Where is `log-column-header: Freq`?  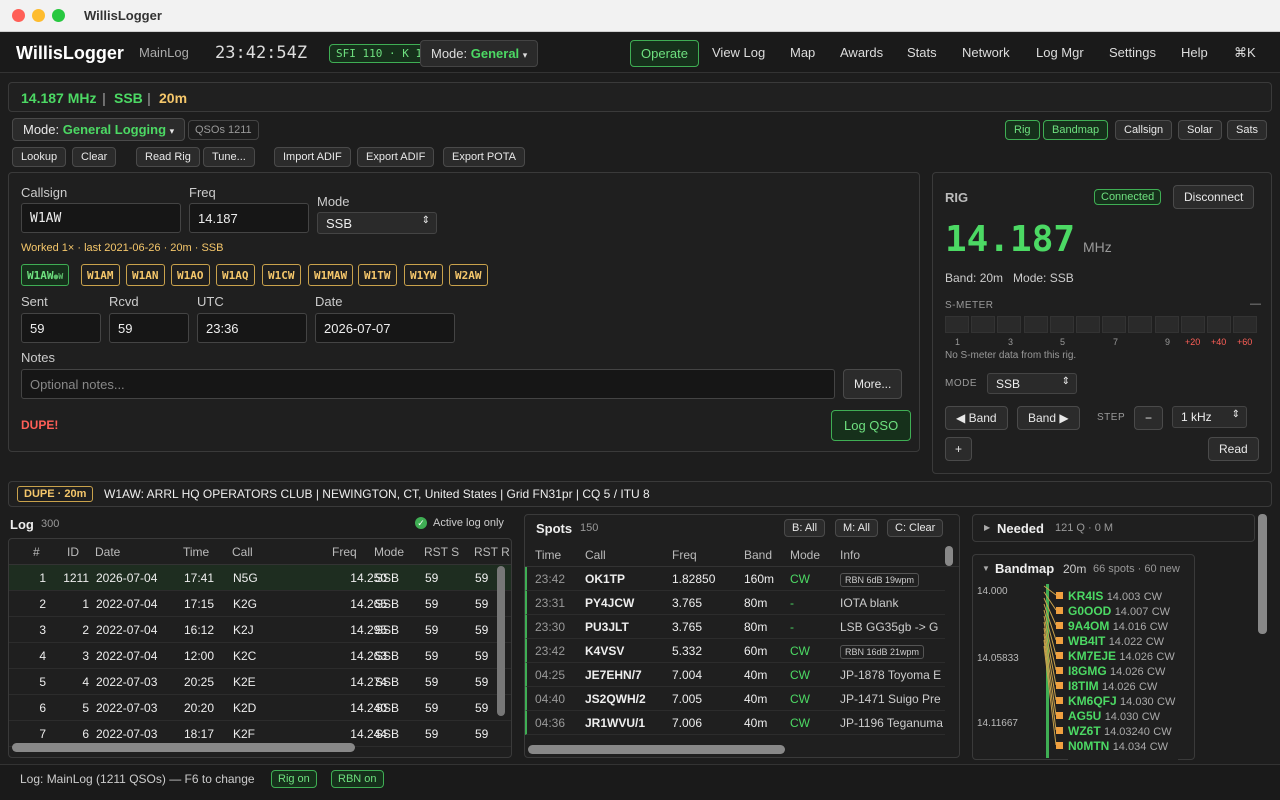
log-column-header: Freq is located at coordinates (344, 552).